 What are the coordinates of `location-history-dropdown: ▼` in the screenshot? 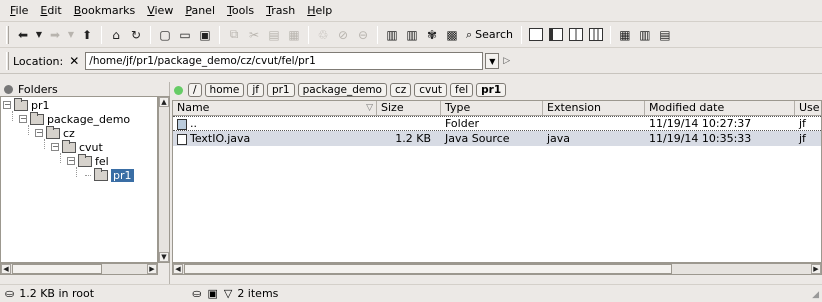 It's located at (492, 61).